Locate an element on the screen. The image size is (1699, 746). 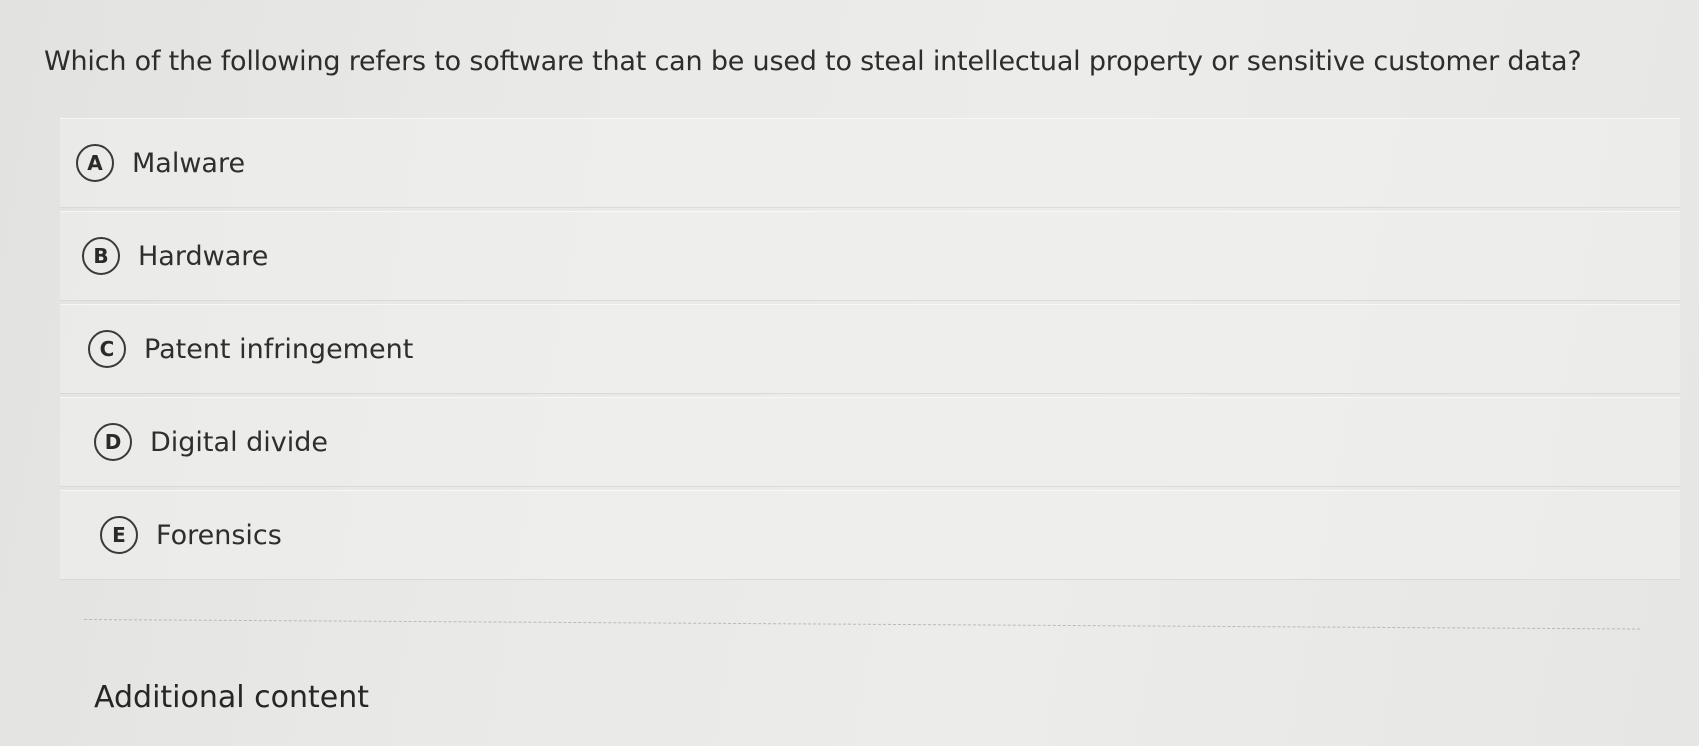
option-d-letter: D is located at coordinates (113, 442).